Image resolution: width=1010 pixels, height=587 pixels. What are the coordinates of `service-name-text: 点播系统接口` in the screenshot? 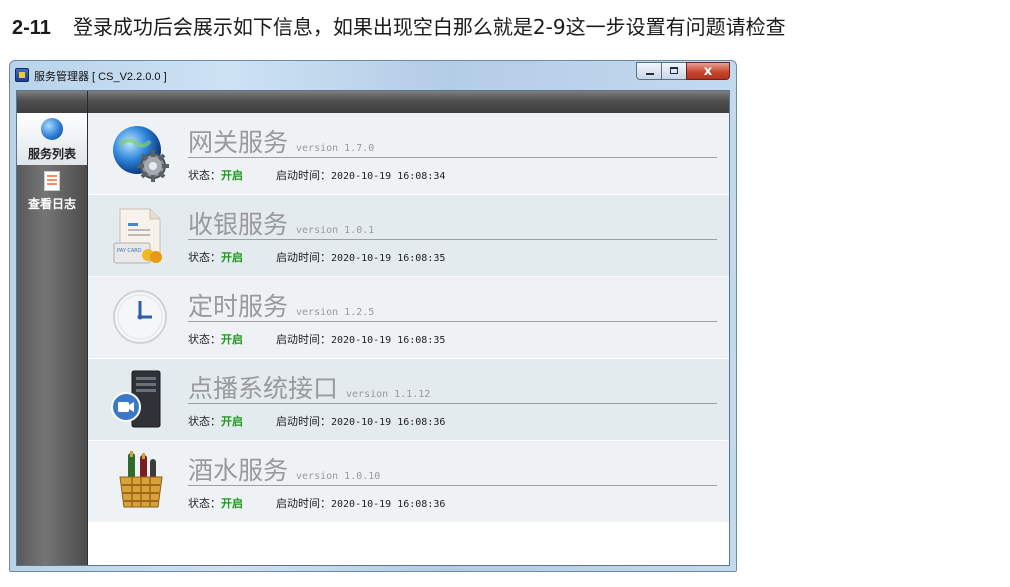 It's located at (263, 388).